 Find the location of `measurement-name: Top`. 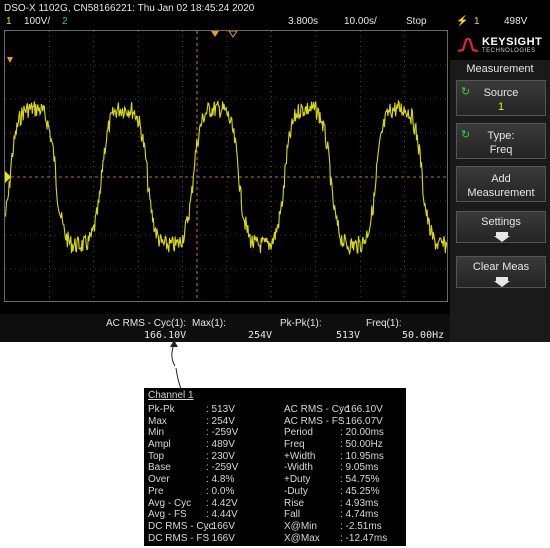

measurement-name: Top is located at coordinates (156, 456).